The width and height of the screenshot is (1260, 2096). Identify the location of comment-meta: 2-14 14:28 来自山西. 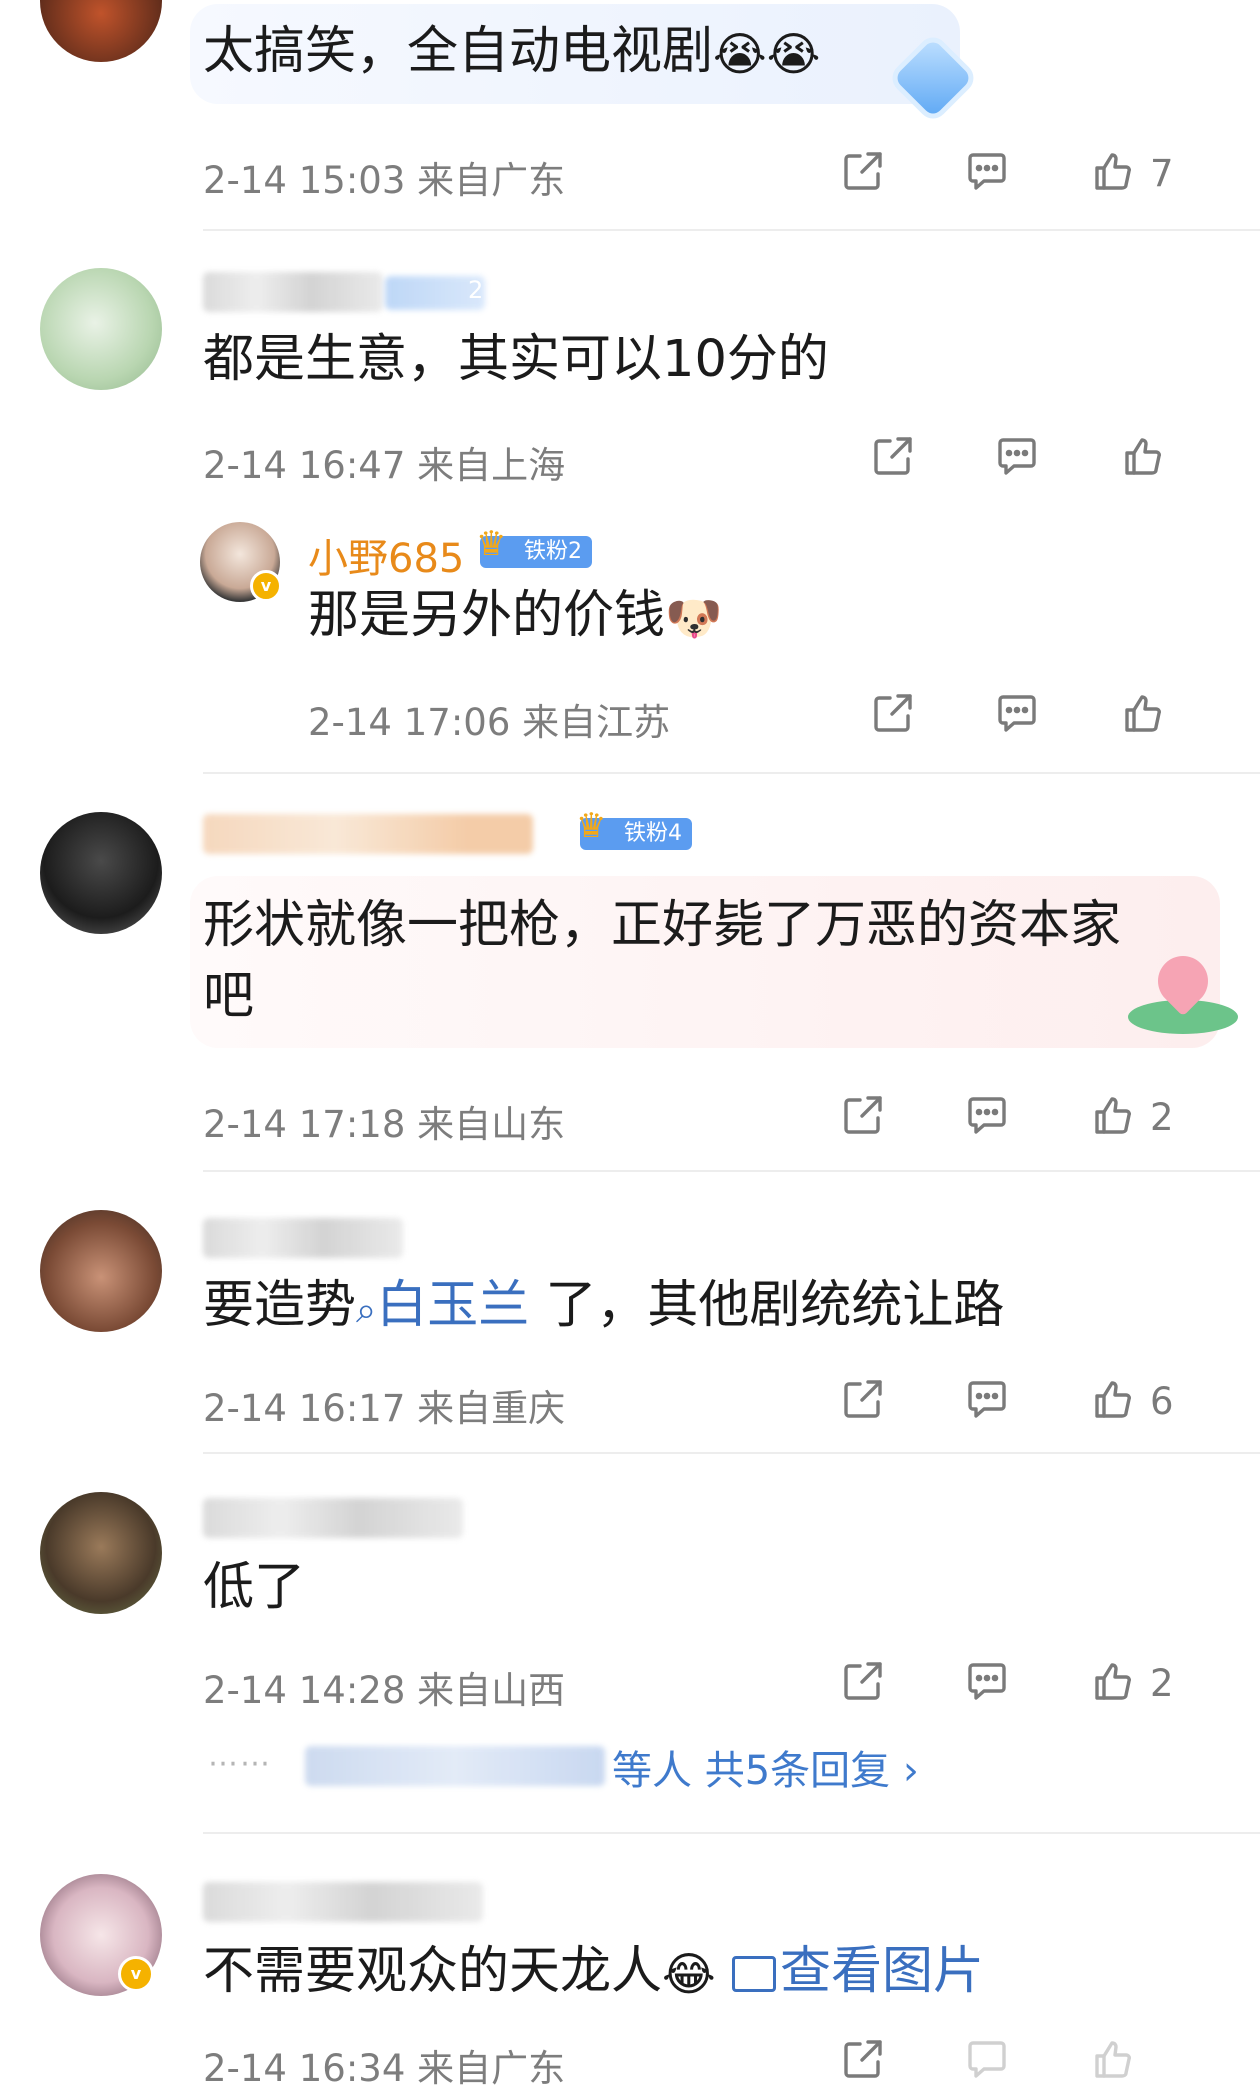
(384, 1687).